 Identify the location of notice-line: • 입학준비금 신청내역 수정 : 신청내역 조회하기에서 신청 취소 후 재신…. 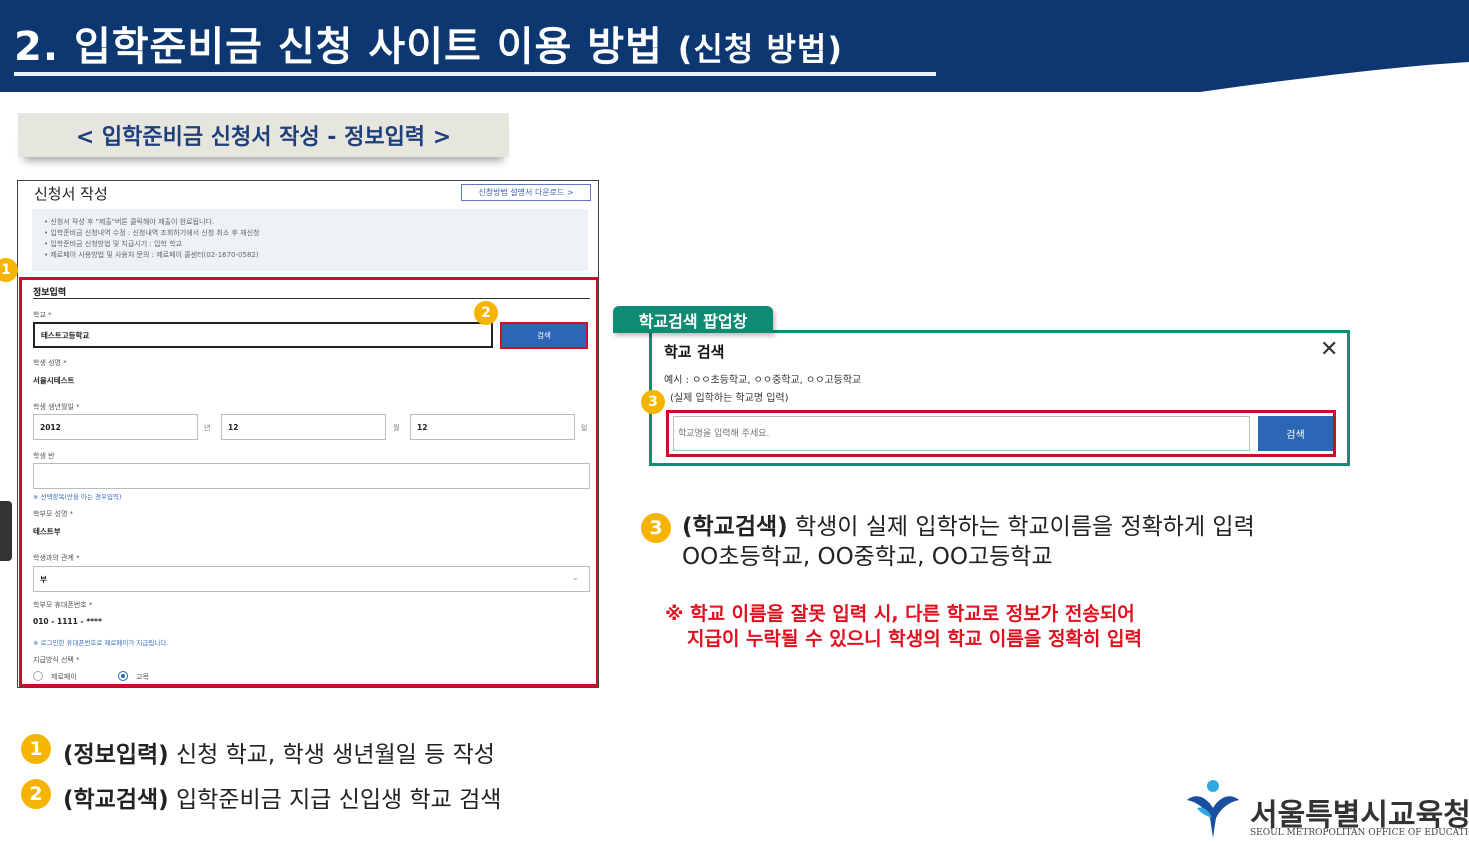
(152, 233).